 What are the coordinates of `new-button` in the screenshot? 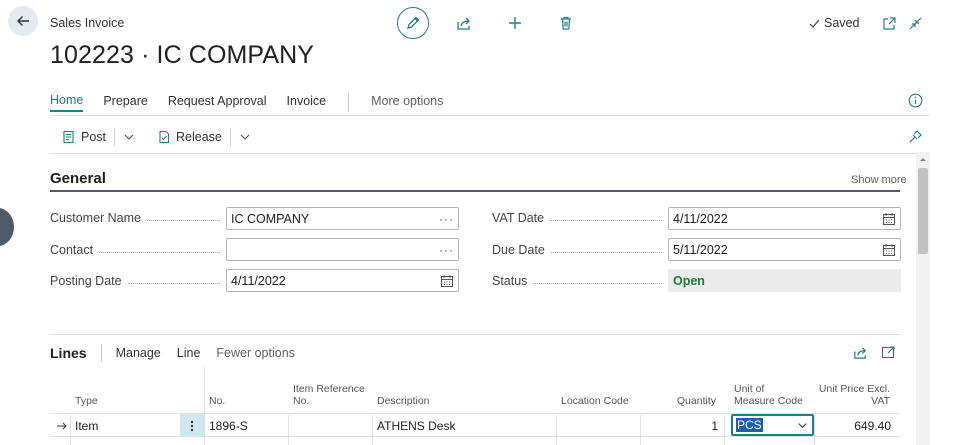 It's located at (515, 23).